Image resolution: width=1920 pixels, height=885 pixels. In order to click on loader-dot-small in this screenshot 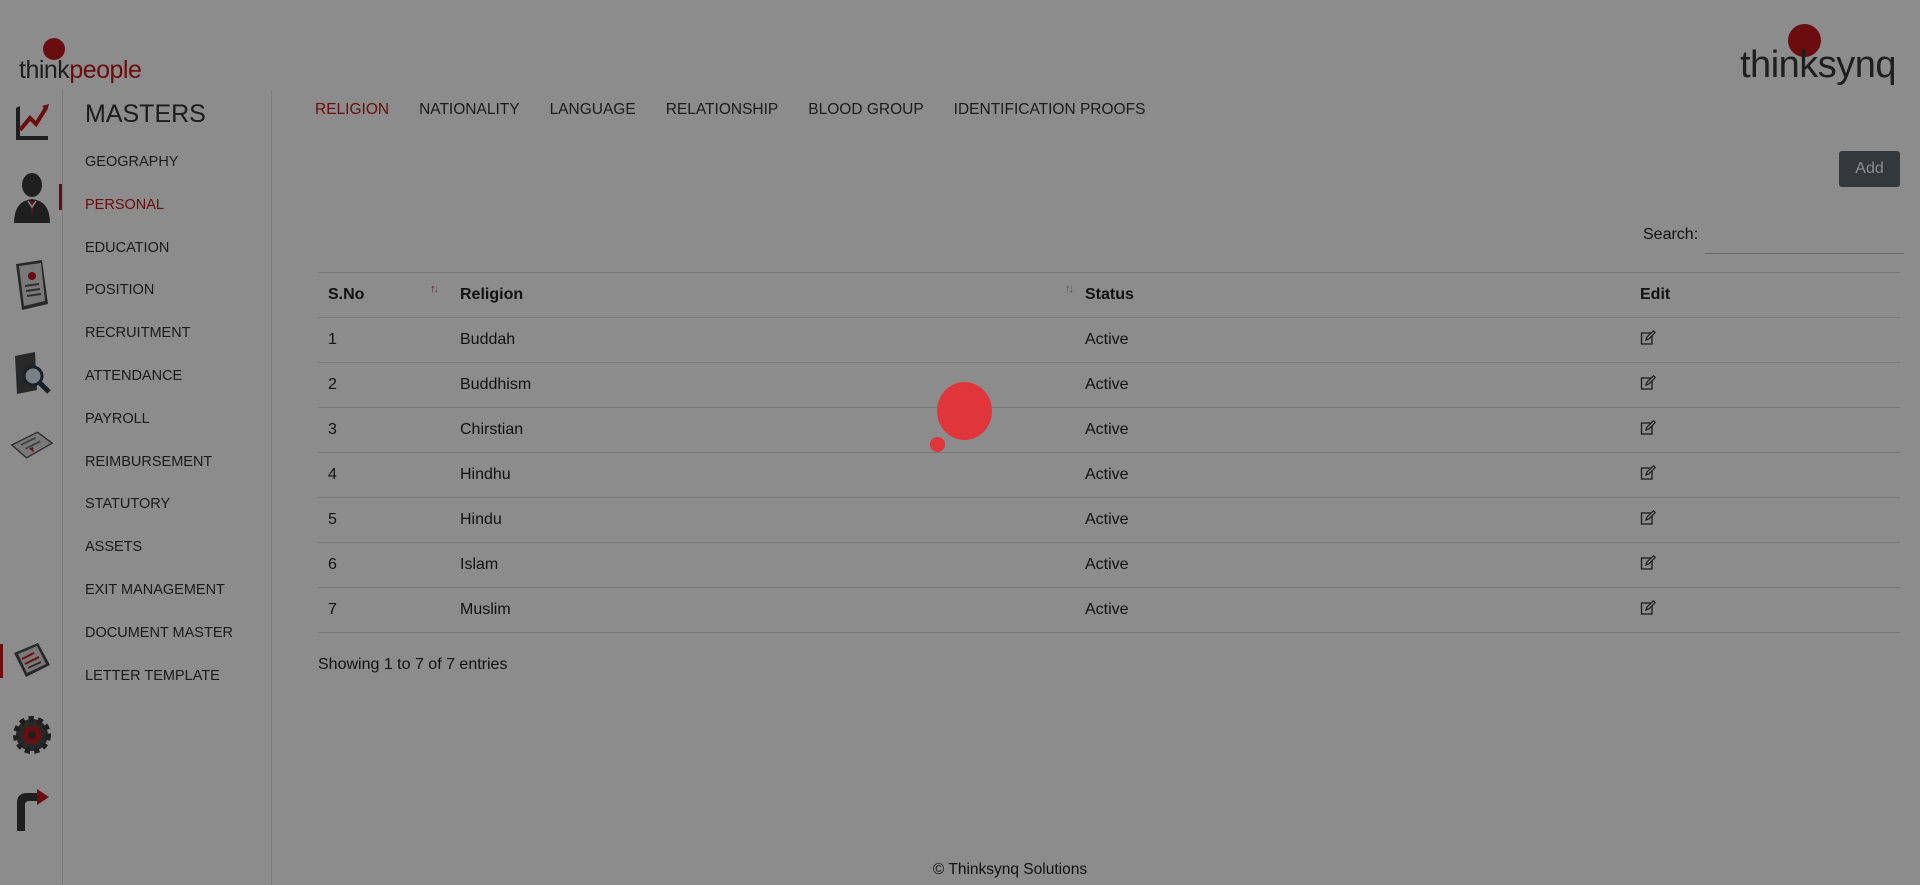, I will do `click(937, 444)`.